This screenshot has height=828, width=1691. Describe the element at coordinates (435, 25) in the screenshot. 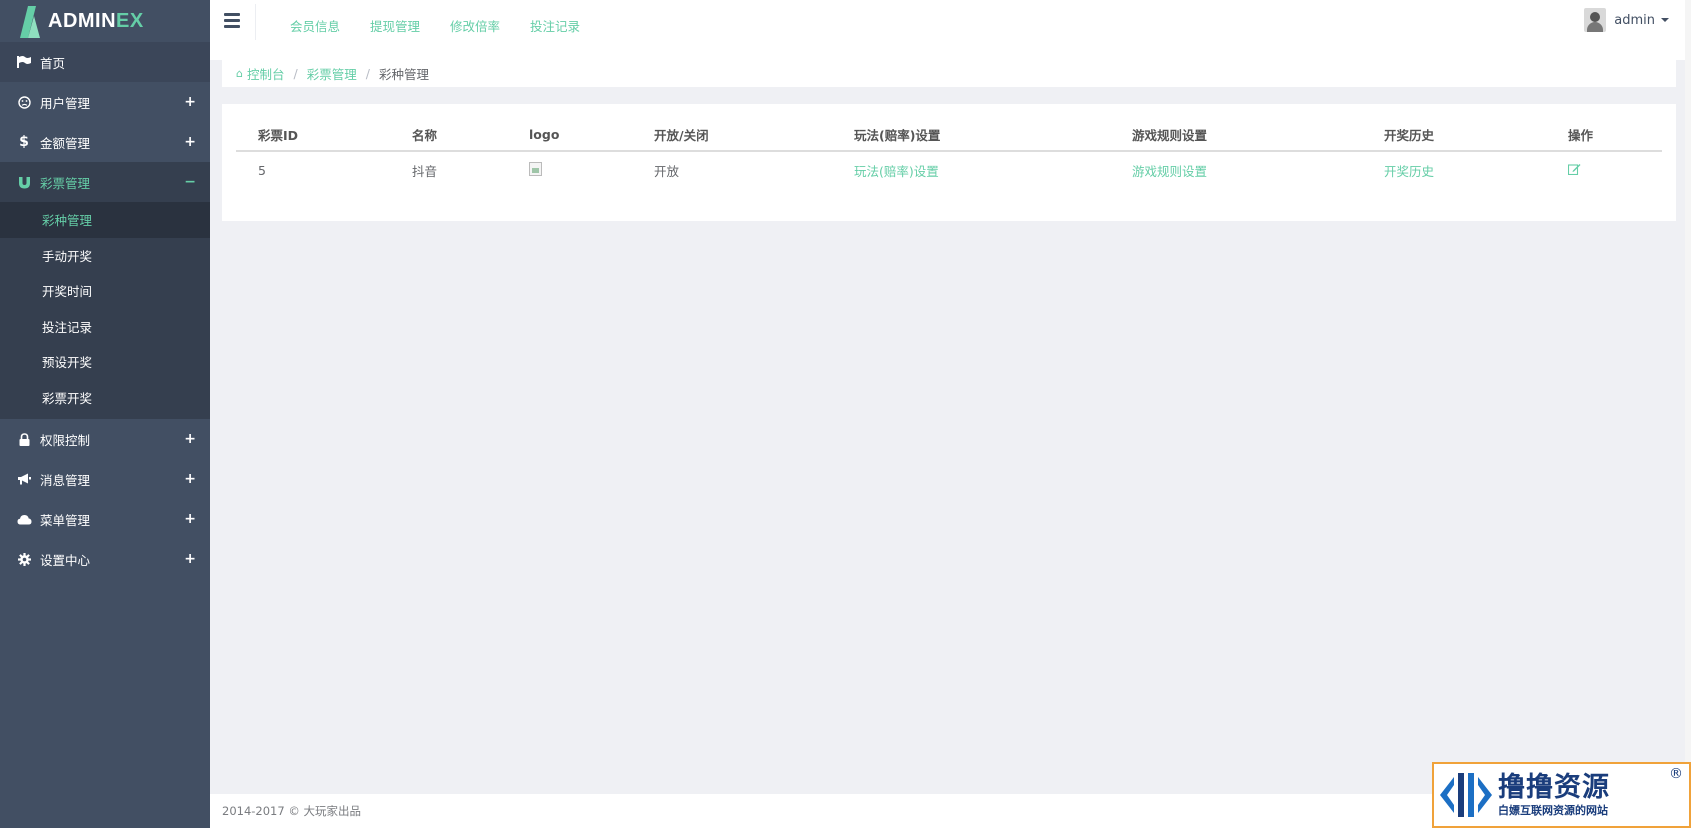

I see `top-nav: 会员信息 提现管理 修改倍率 投注记录` at that location.